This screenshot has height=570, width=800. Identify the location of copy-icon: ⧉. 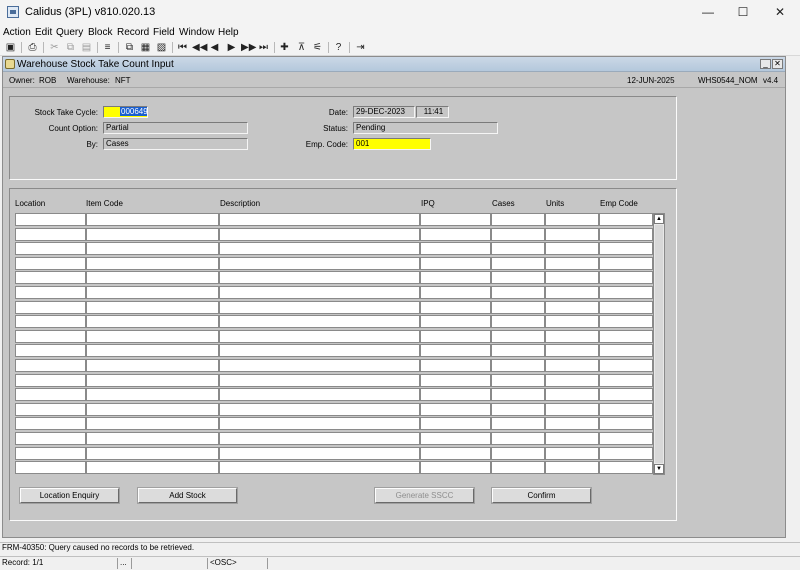
(70, 47).